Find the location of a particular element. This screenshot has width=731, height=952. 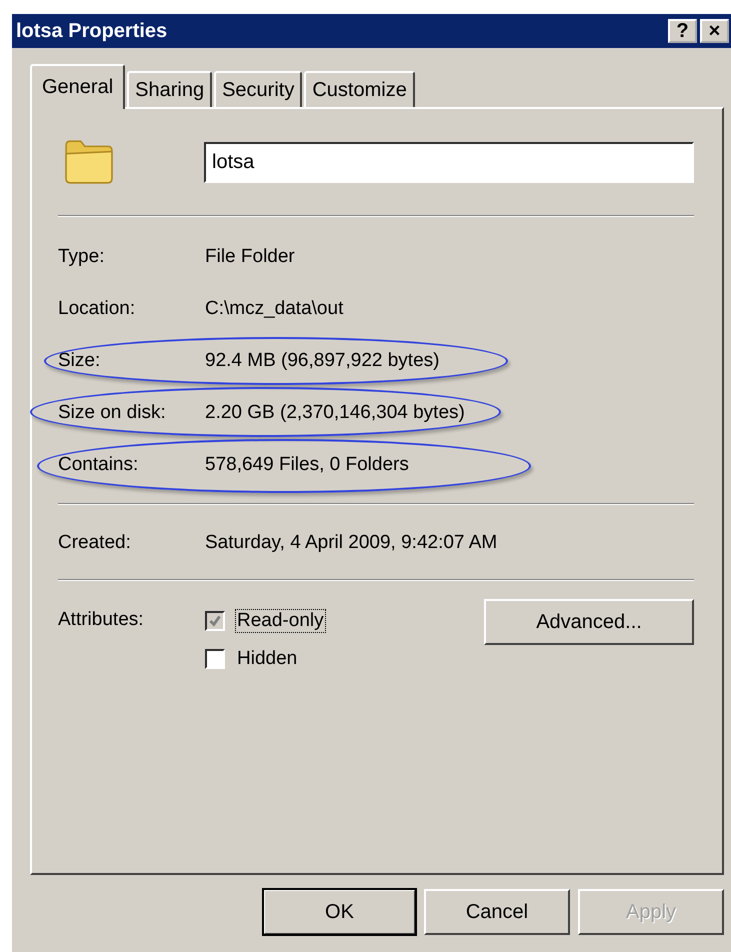

property-value: C:\mcz_data\out is located at coordinates (274, 309).